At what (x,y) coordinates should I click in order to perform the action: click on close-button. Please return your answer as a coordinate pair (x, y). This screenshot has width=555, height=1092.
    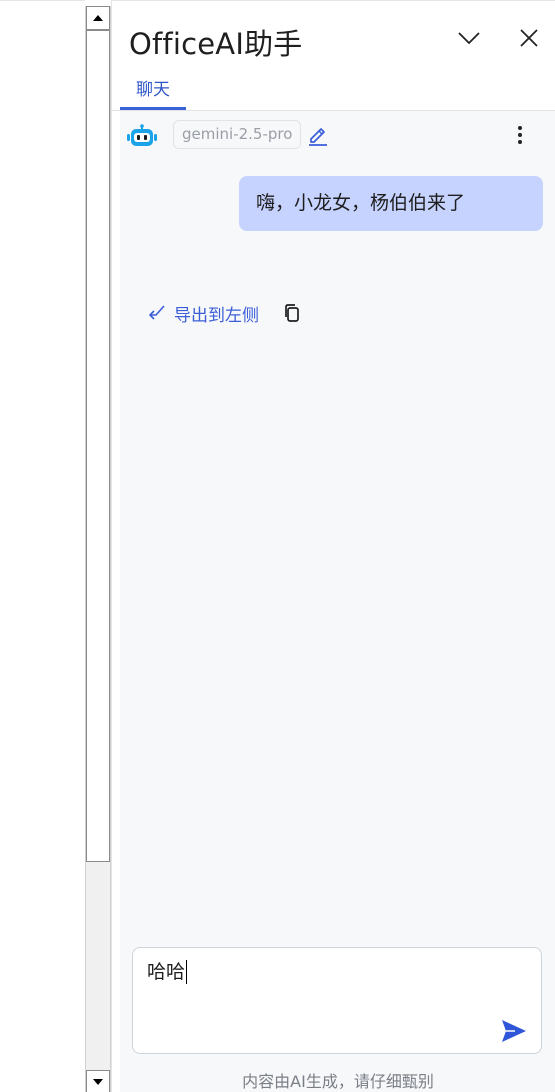
    Looking at the image, I should click on (529, 38).